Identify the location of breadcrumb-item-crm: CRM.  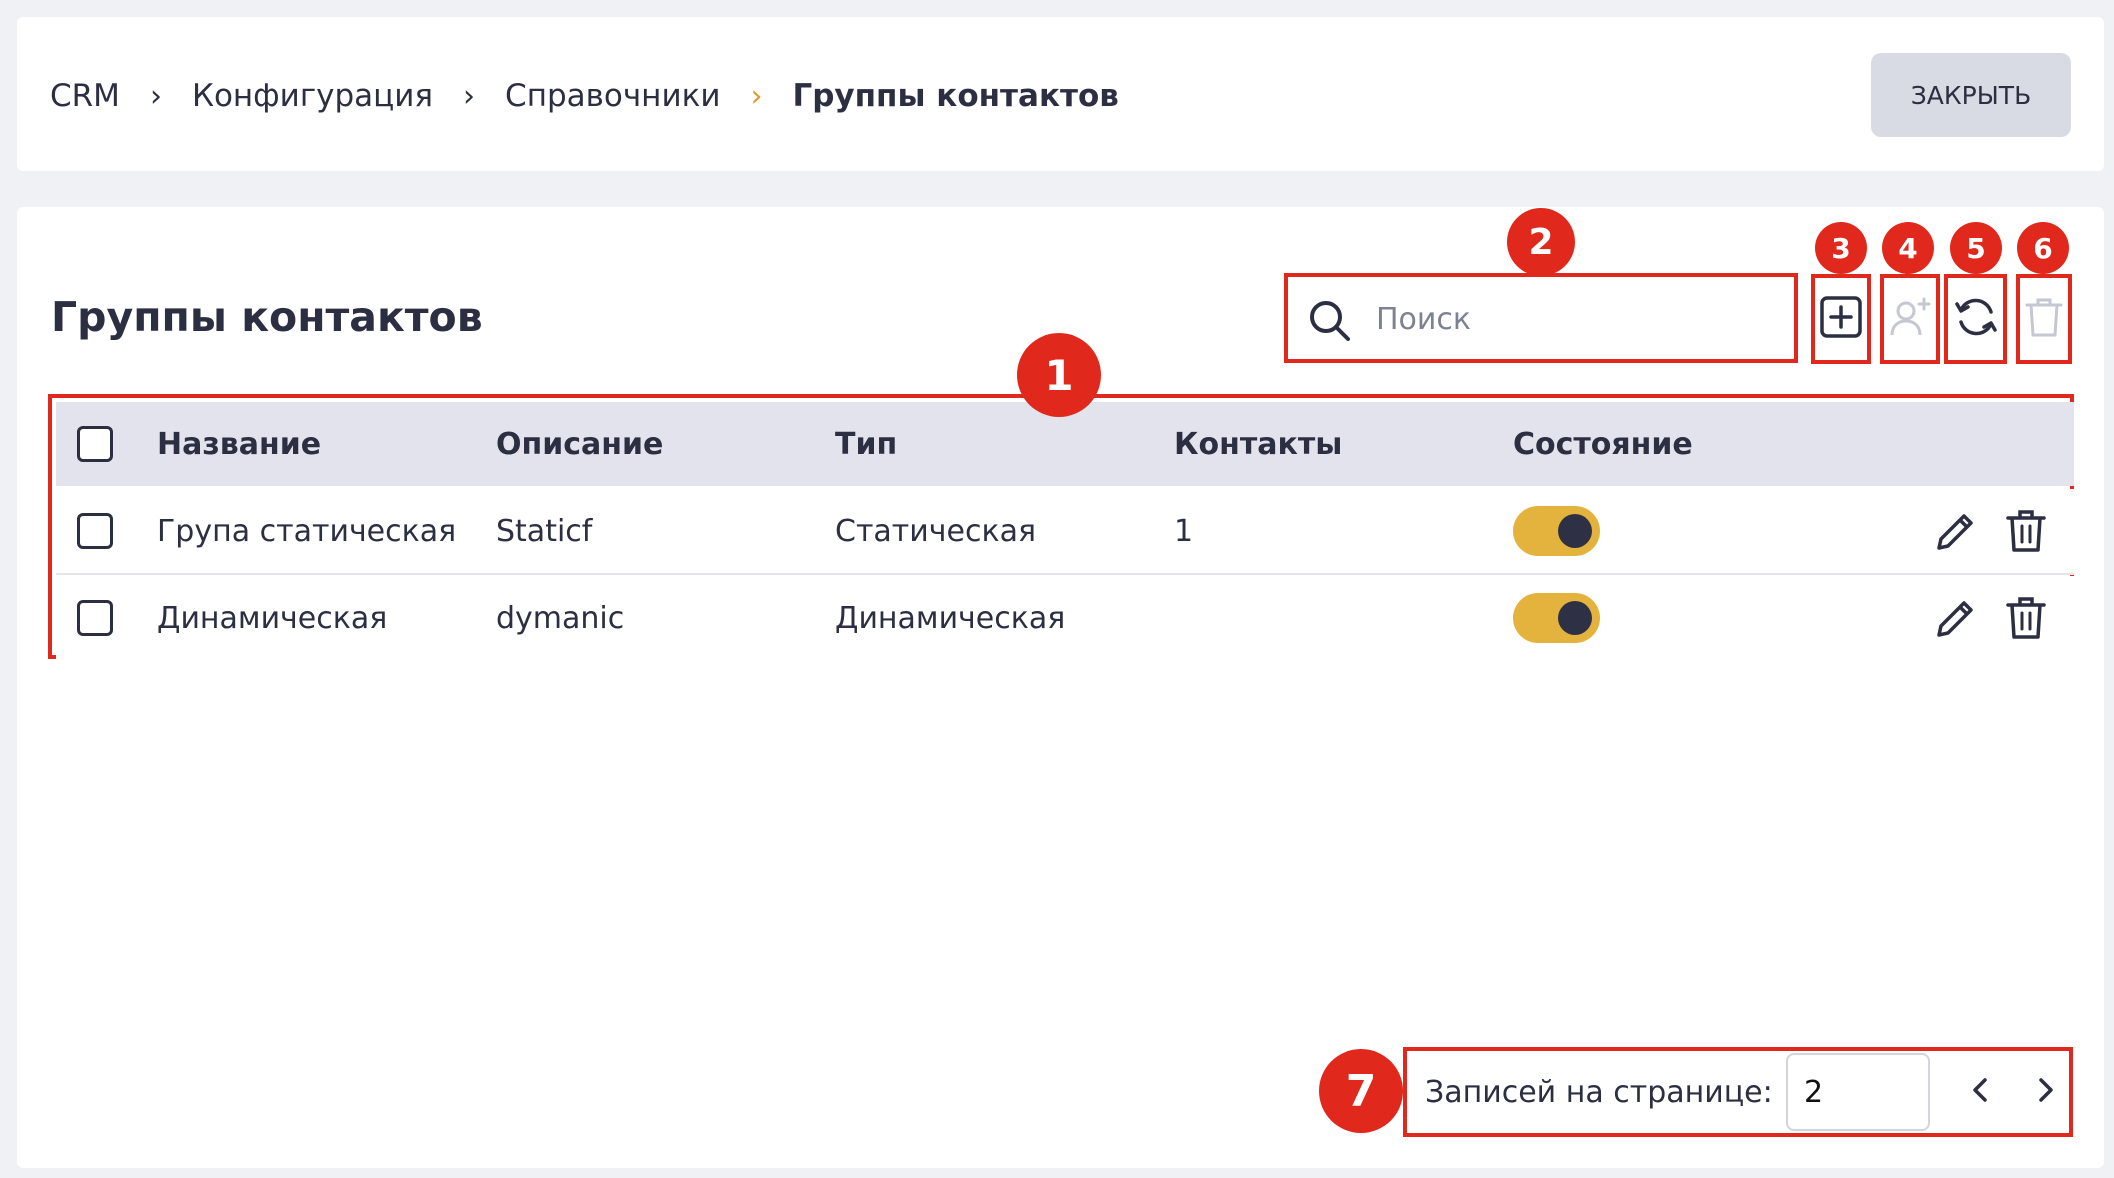
(85, 96).